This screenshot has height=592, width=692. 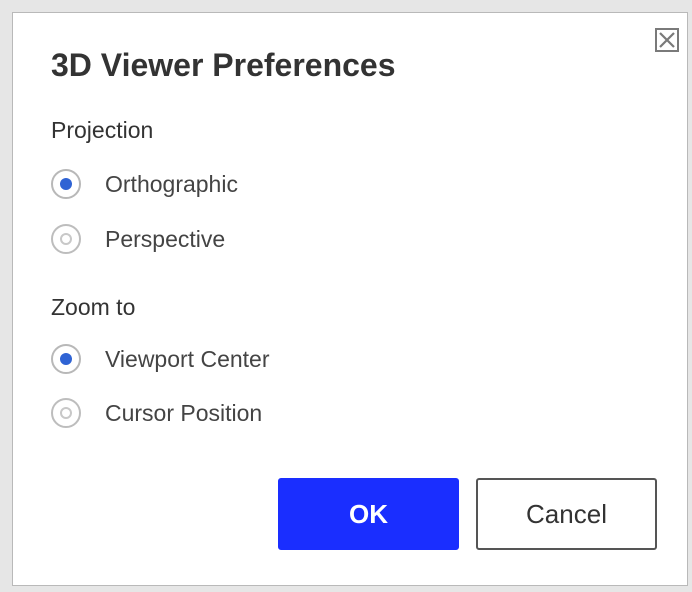 What do you see at coordinates (187, 358) in the screenshot?
I see `radio-label-viewport-center: Viewport Center` at bounding box center [187, 358].